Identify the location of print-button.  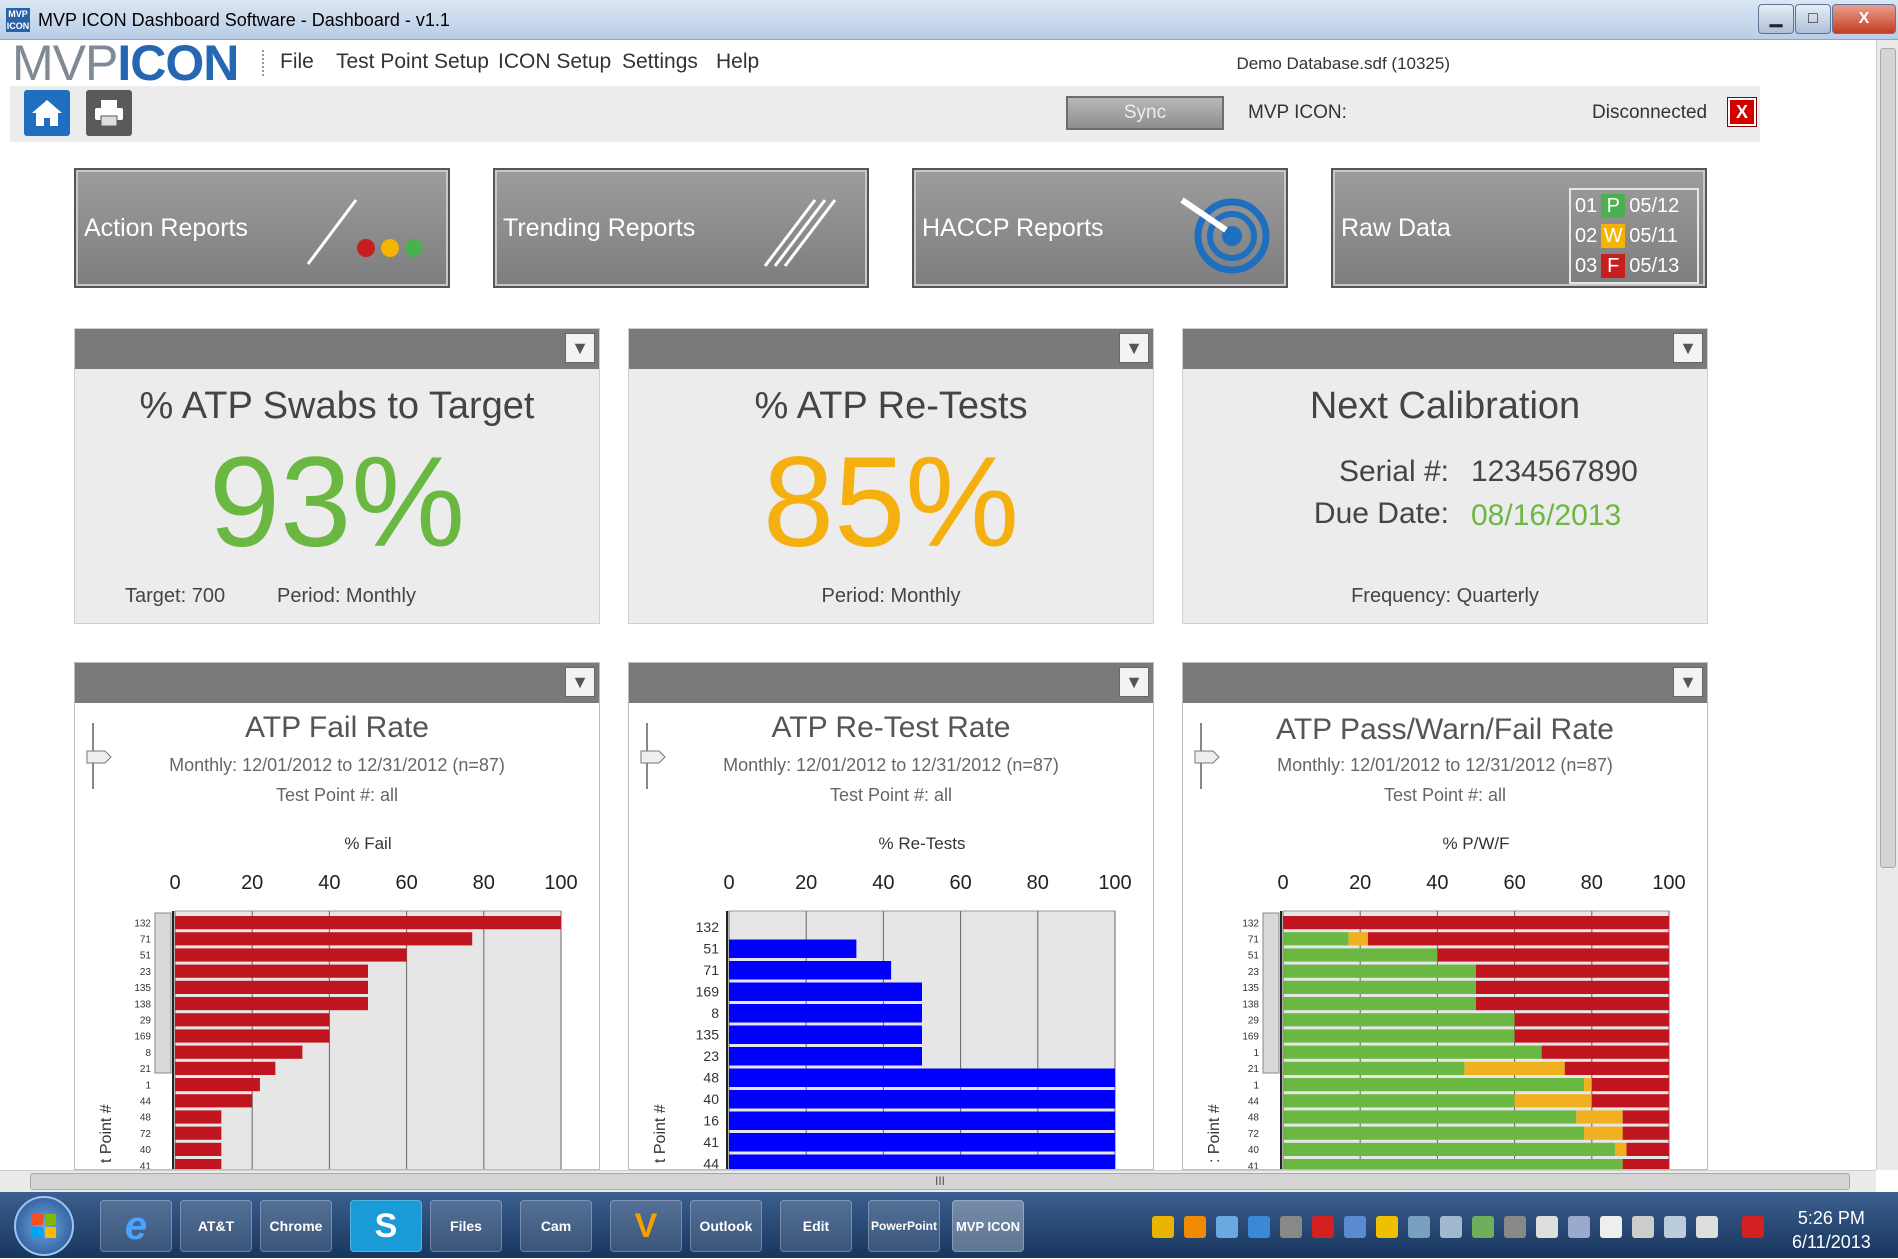
(109, 113).